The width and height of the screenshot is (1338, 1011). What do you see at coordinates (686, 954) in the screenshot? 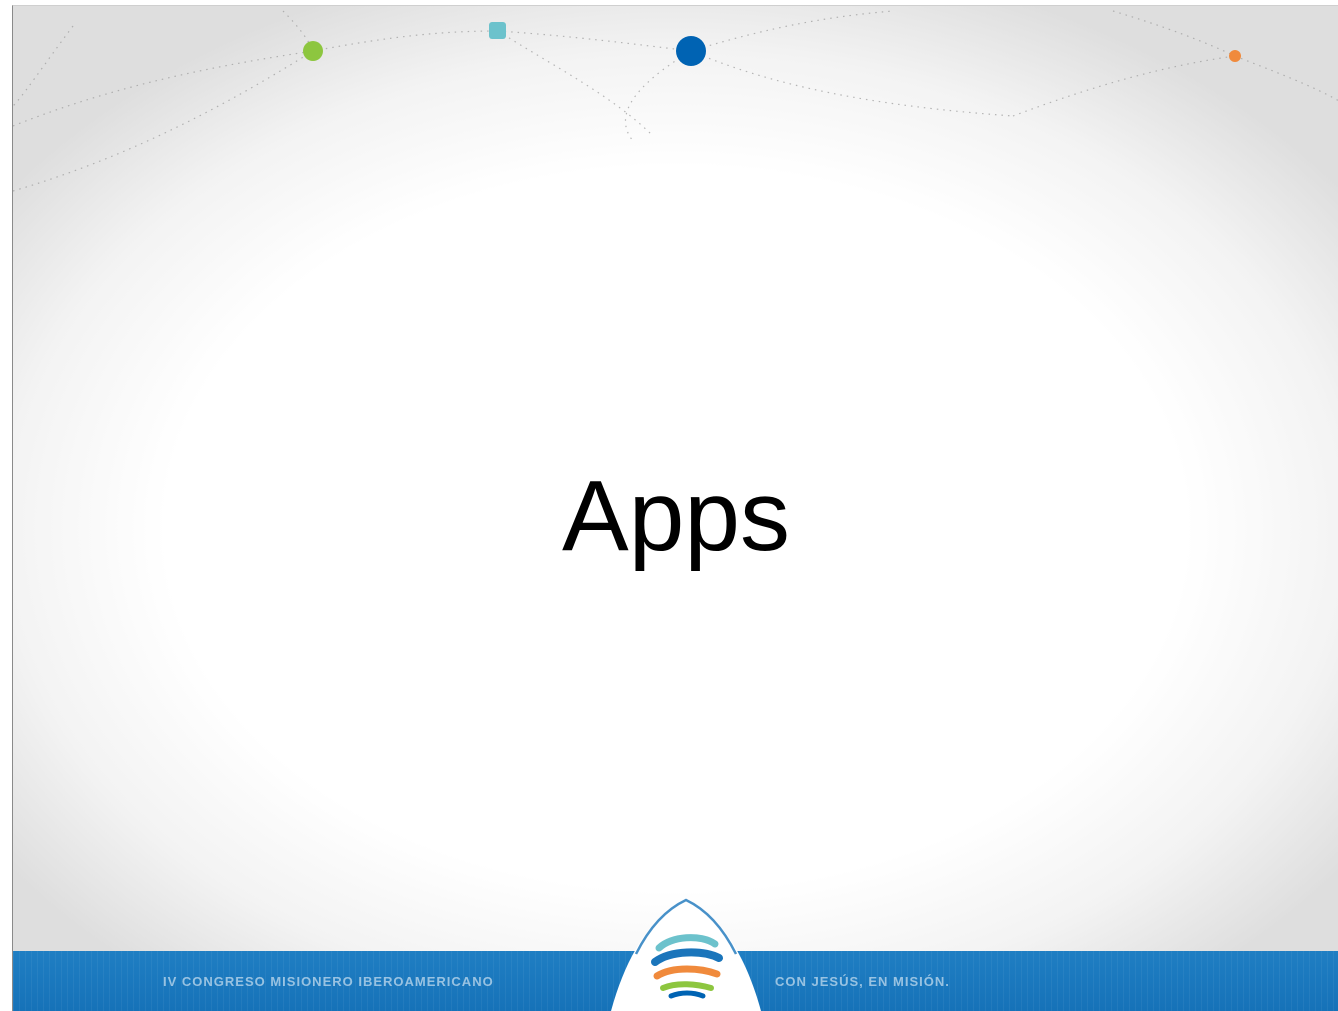
I see `globe-ribbon-logo` at bounding box center [686, 954].